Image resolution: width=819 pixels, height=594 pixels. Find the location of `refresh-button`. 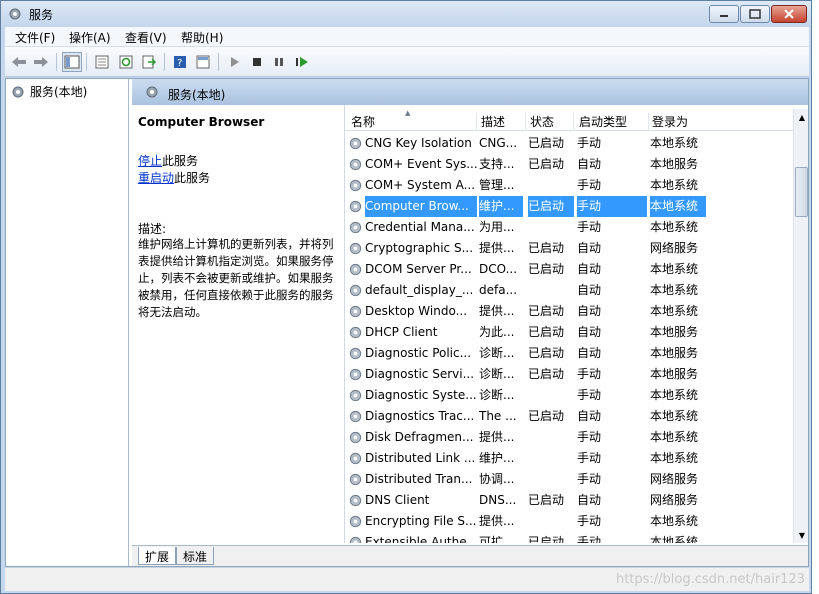

refresh-button is located at coordinates (126, 62).